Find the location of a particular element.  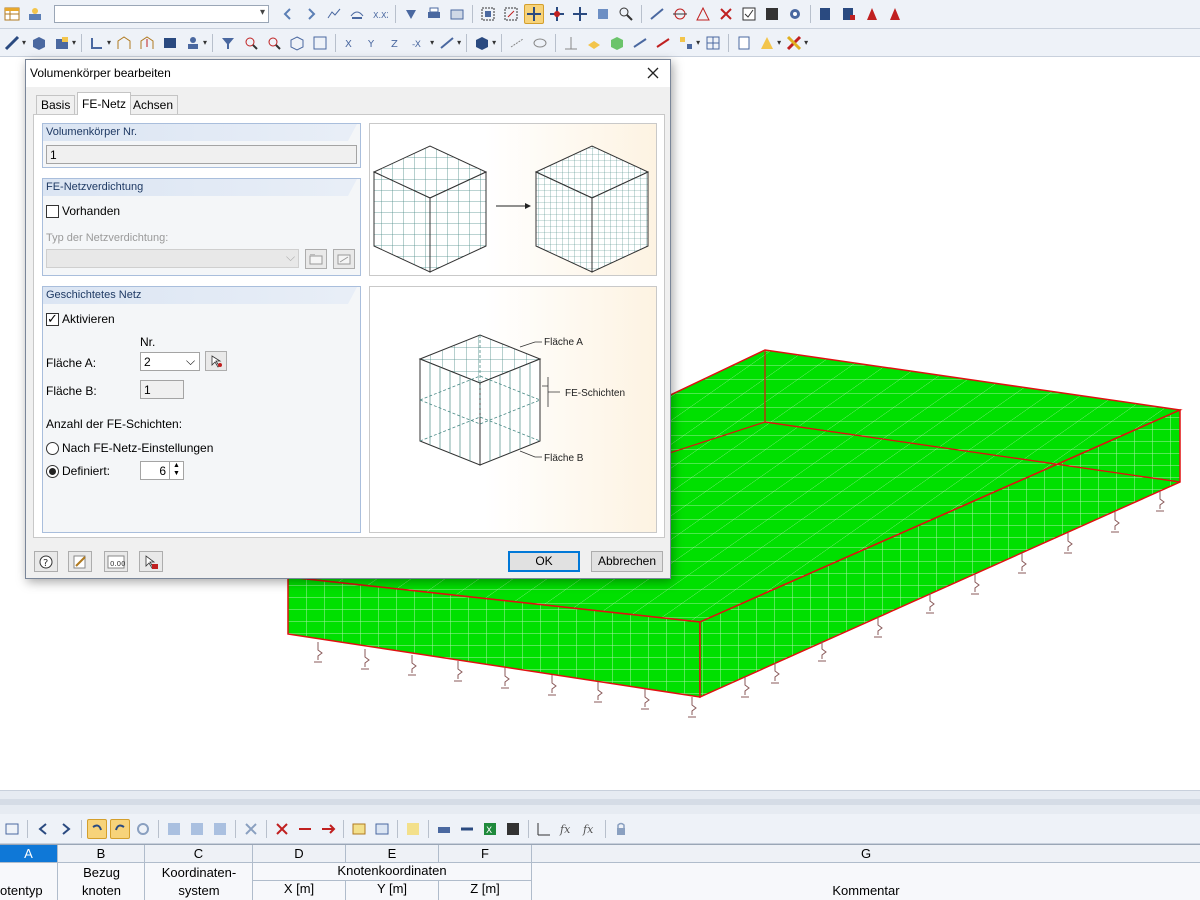

column-letter-e: E is located at coordinates (392, 854).